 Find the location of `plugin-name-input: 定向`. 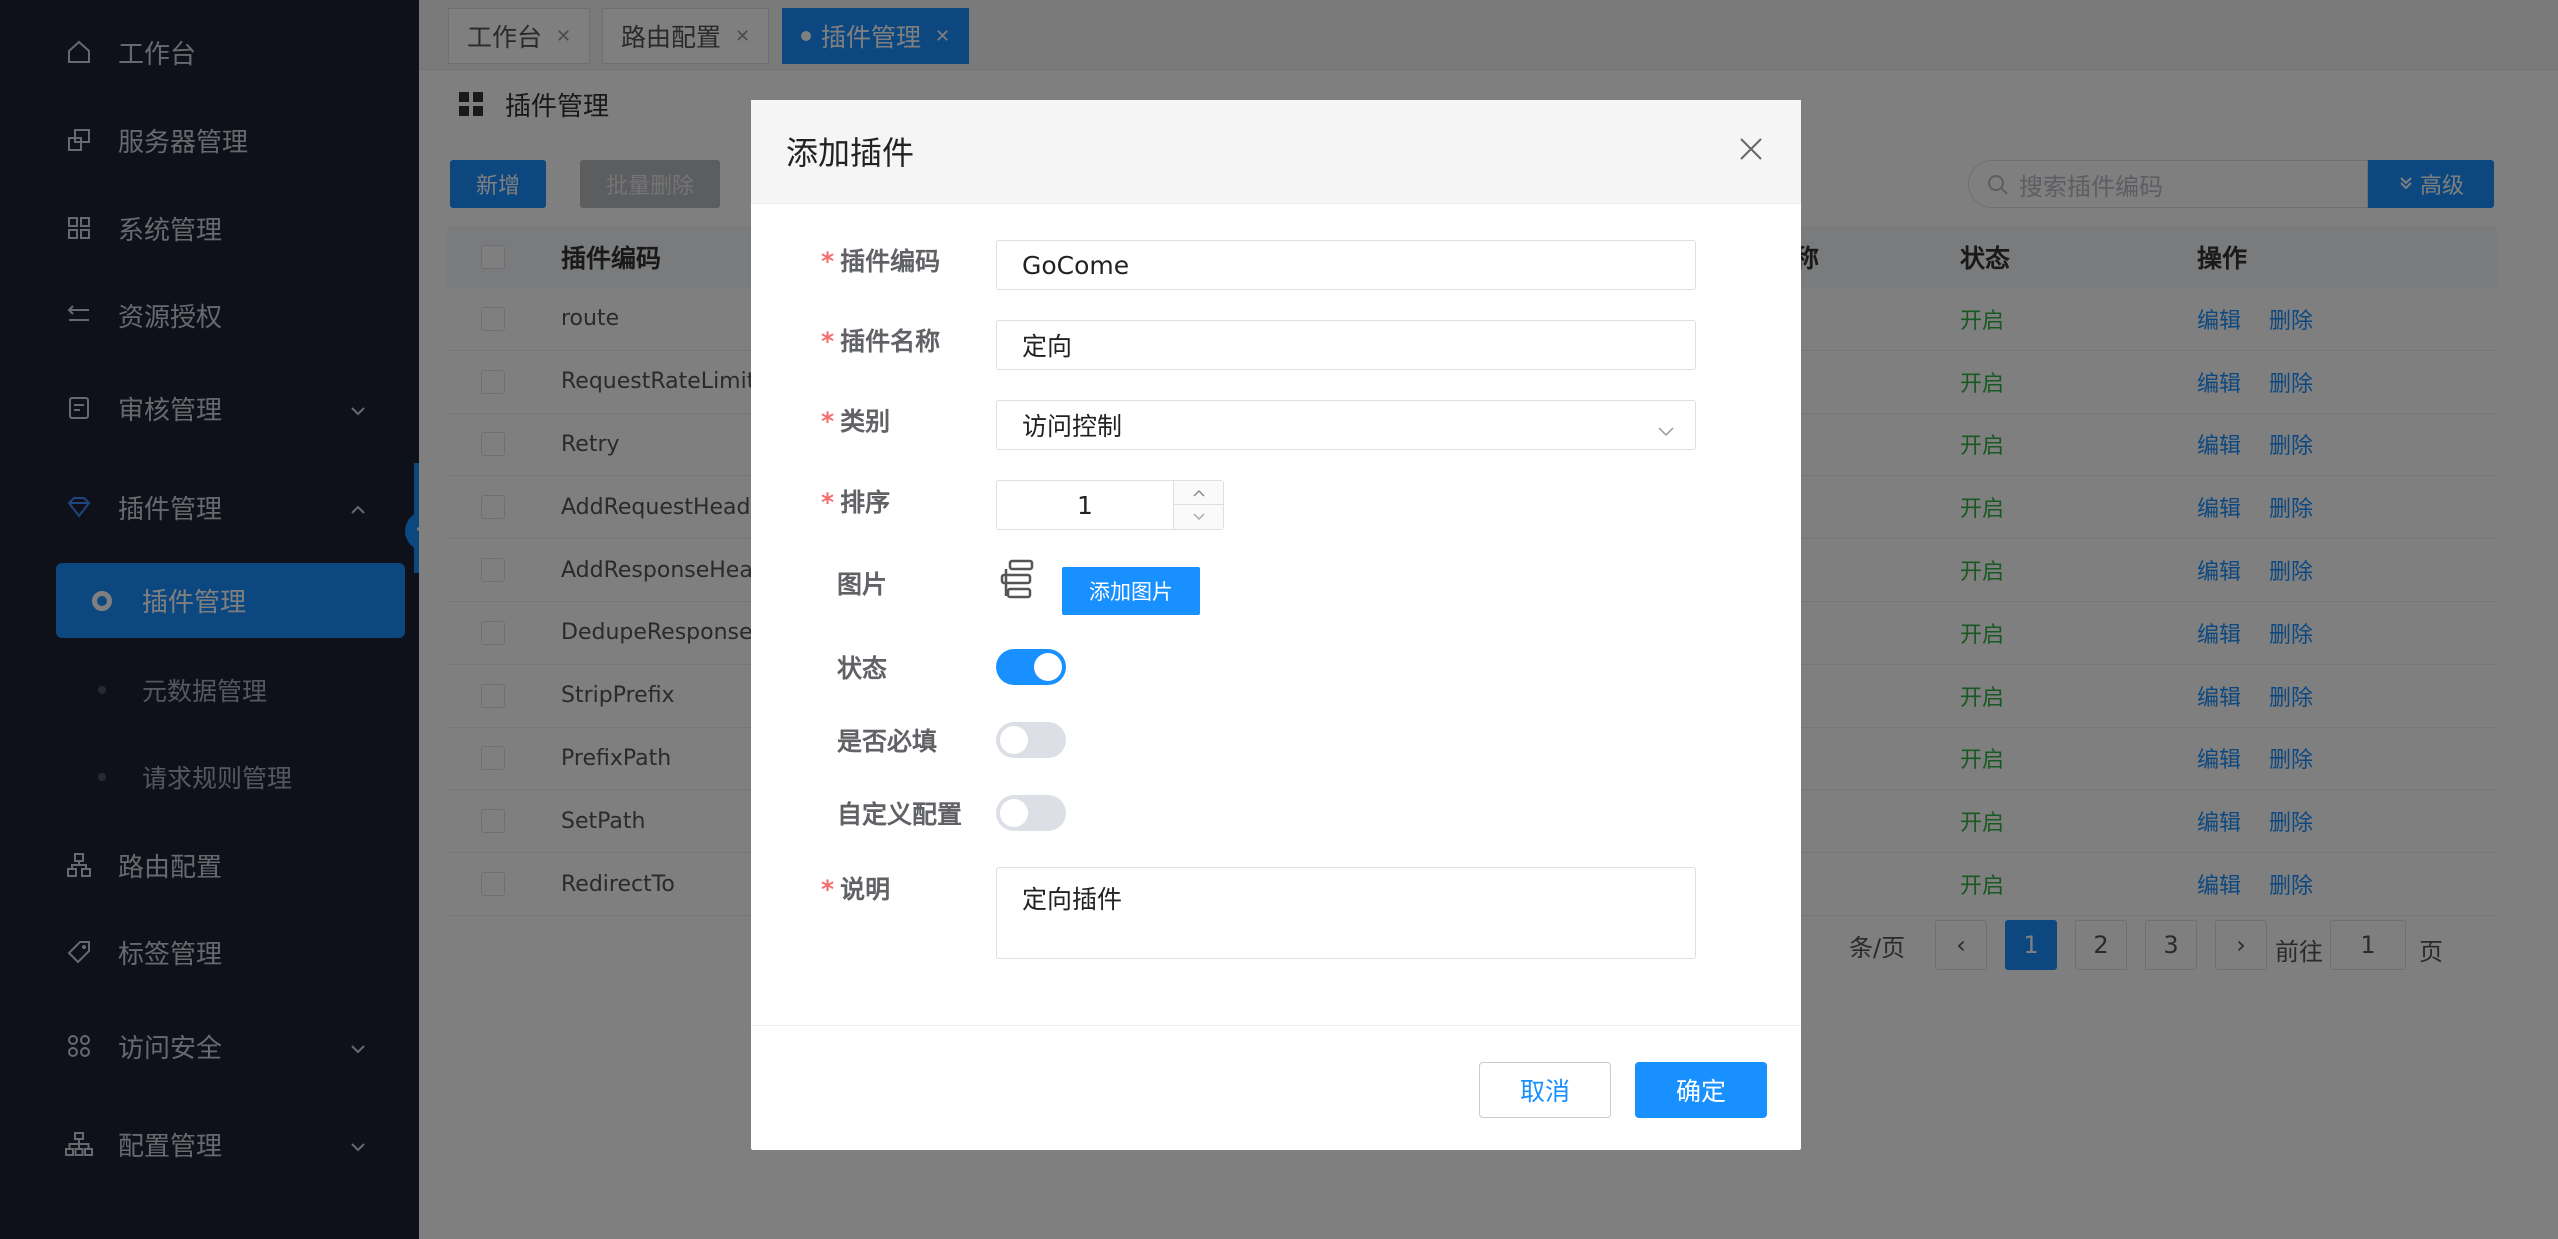

plugin-name-input: 定向 is located at coordinates (1346, 345).